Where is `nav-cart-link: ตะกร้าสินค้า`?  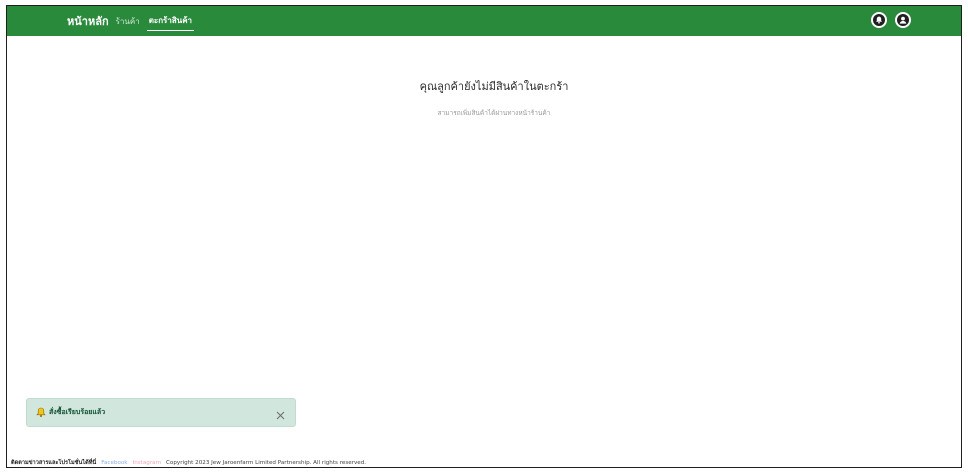 nav-cart-link: ตะกร้าสินค้า is located at coordinates (170, 21).